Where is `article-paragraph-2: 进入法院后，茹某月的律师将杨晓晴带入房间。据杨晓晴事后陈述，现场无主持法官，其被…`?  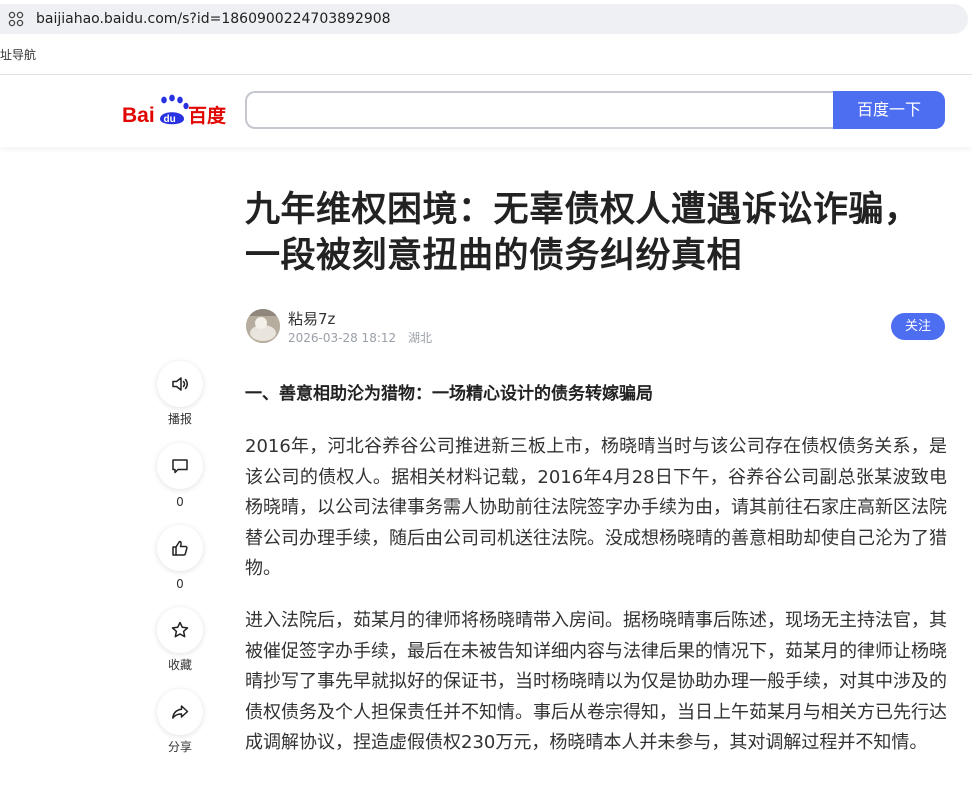
article-paragraph-2: 进入法院后，茹某月的律师将杨晓晴带入房间。据杨晓晴事后陈述，现场无主持法官，其被… is located at coordinates (596, 681).